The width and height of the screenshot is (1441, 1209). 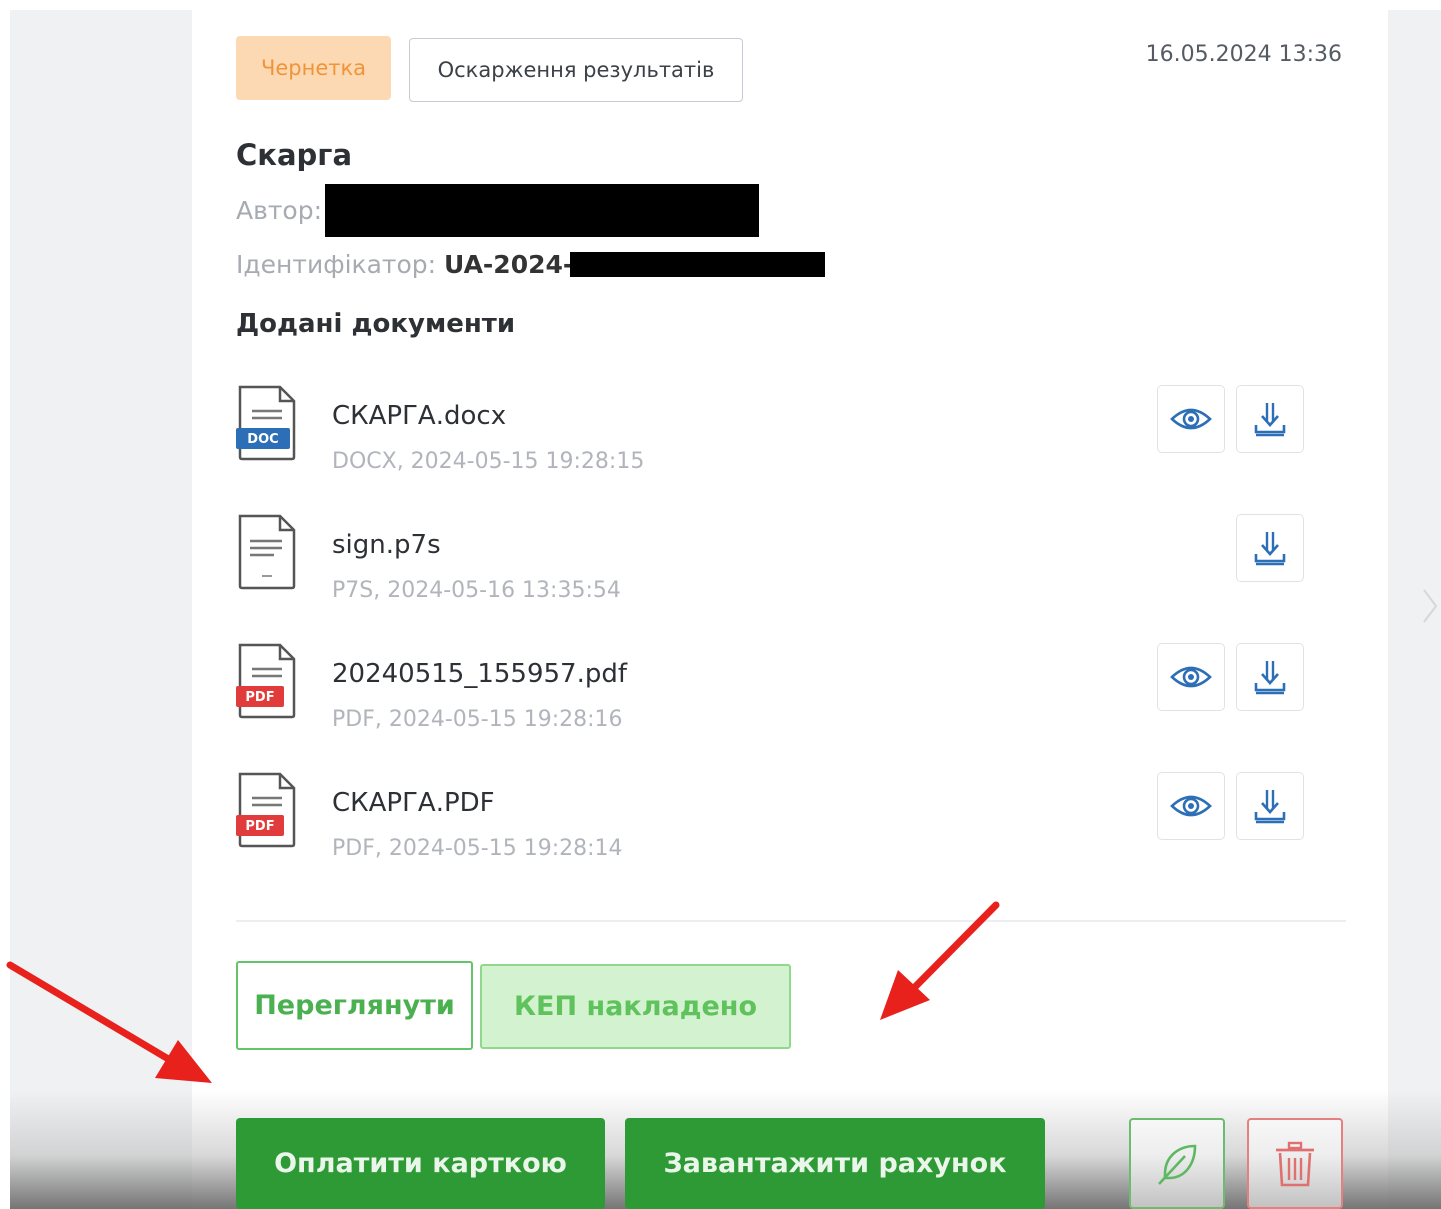 I want to click on preview-button: Переглянути, so click(x=354, y=1005).